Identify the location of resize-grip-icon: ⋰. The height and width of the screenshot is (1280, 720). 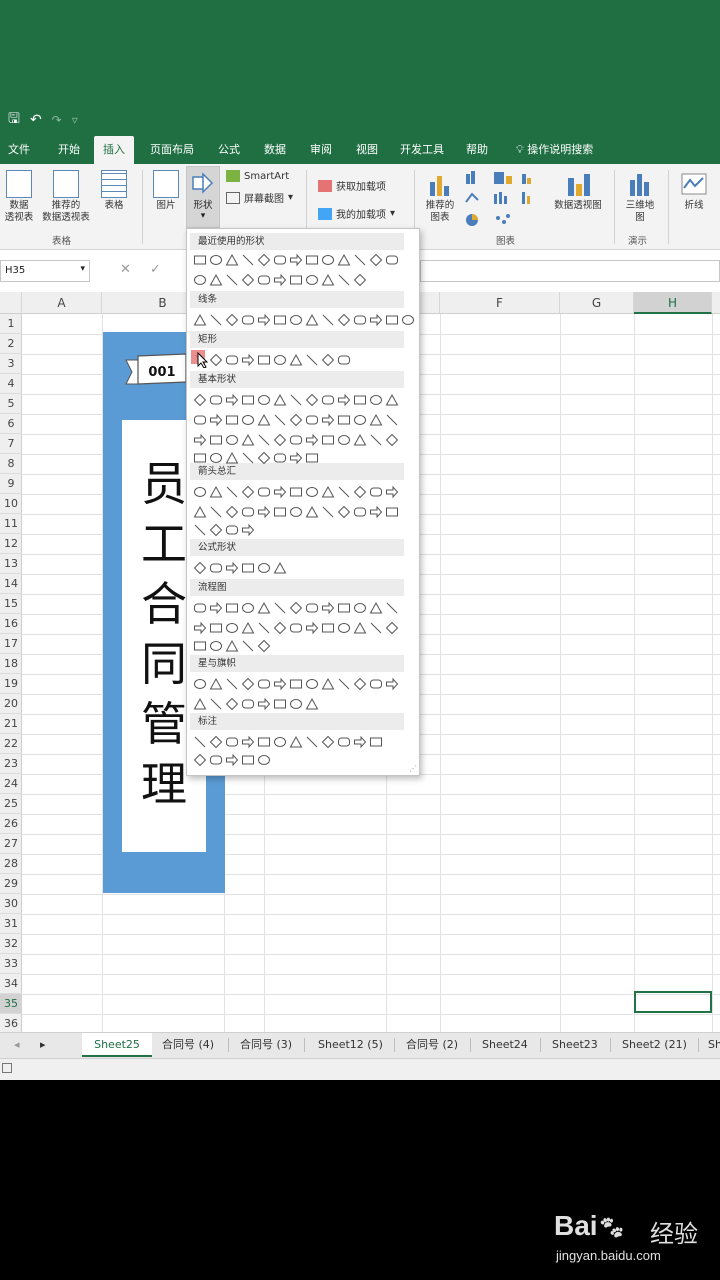
(413, 768).